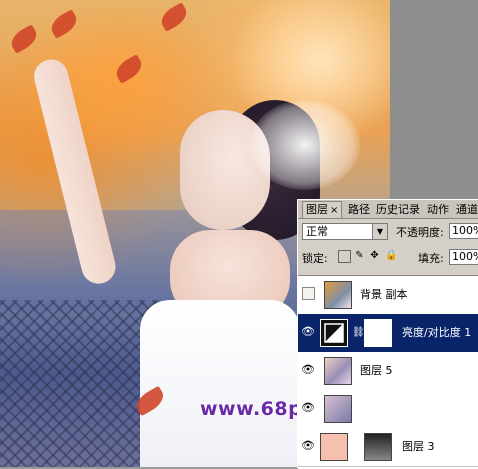 The image size is (478, 469). I want to click on tab-actions: 动作, so click(438, 210).